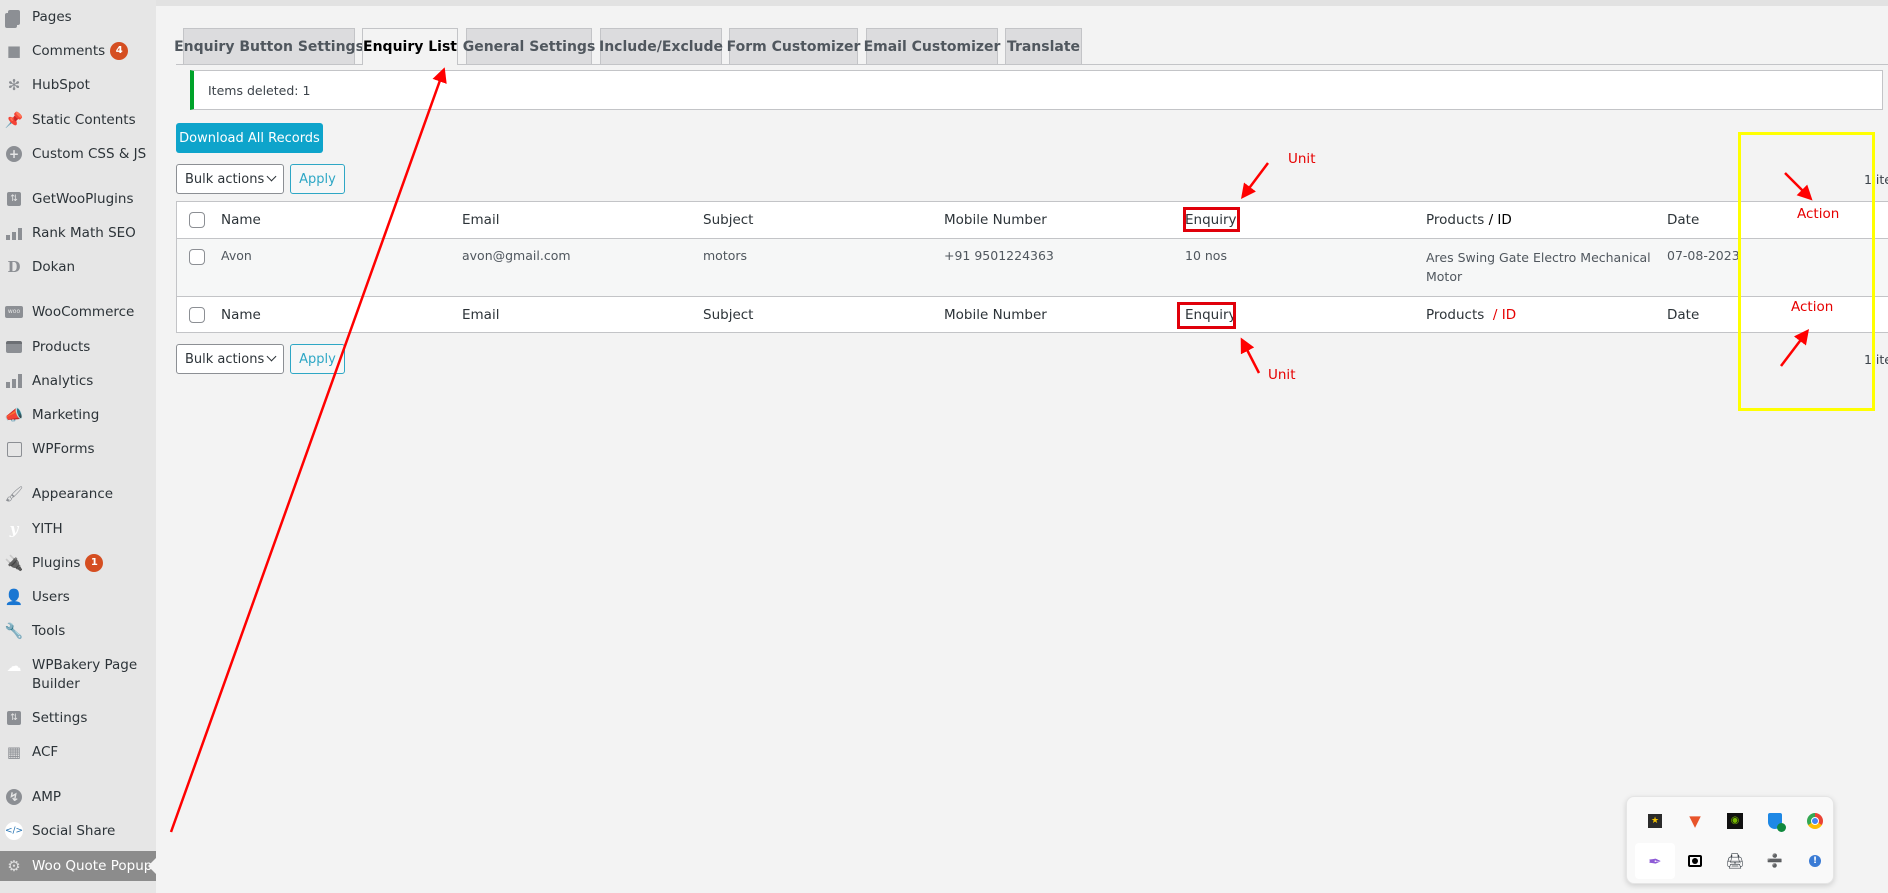  Describe the element at coordinates (1282, 375) in the screenshot. I see `annotation-unit-bottom: Unit` at that location.